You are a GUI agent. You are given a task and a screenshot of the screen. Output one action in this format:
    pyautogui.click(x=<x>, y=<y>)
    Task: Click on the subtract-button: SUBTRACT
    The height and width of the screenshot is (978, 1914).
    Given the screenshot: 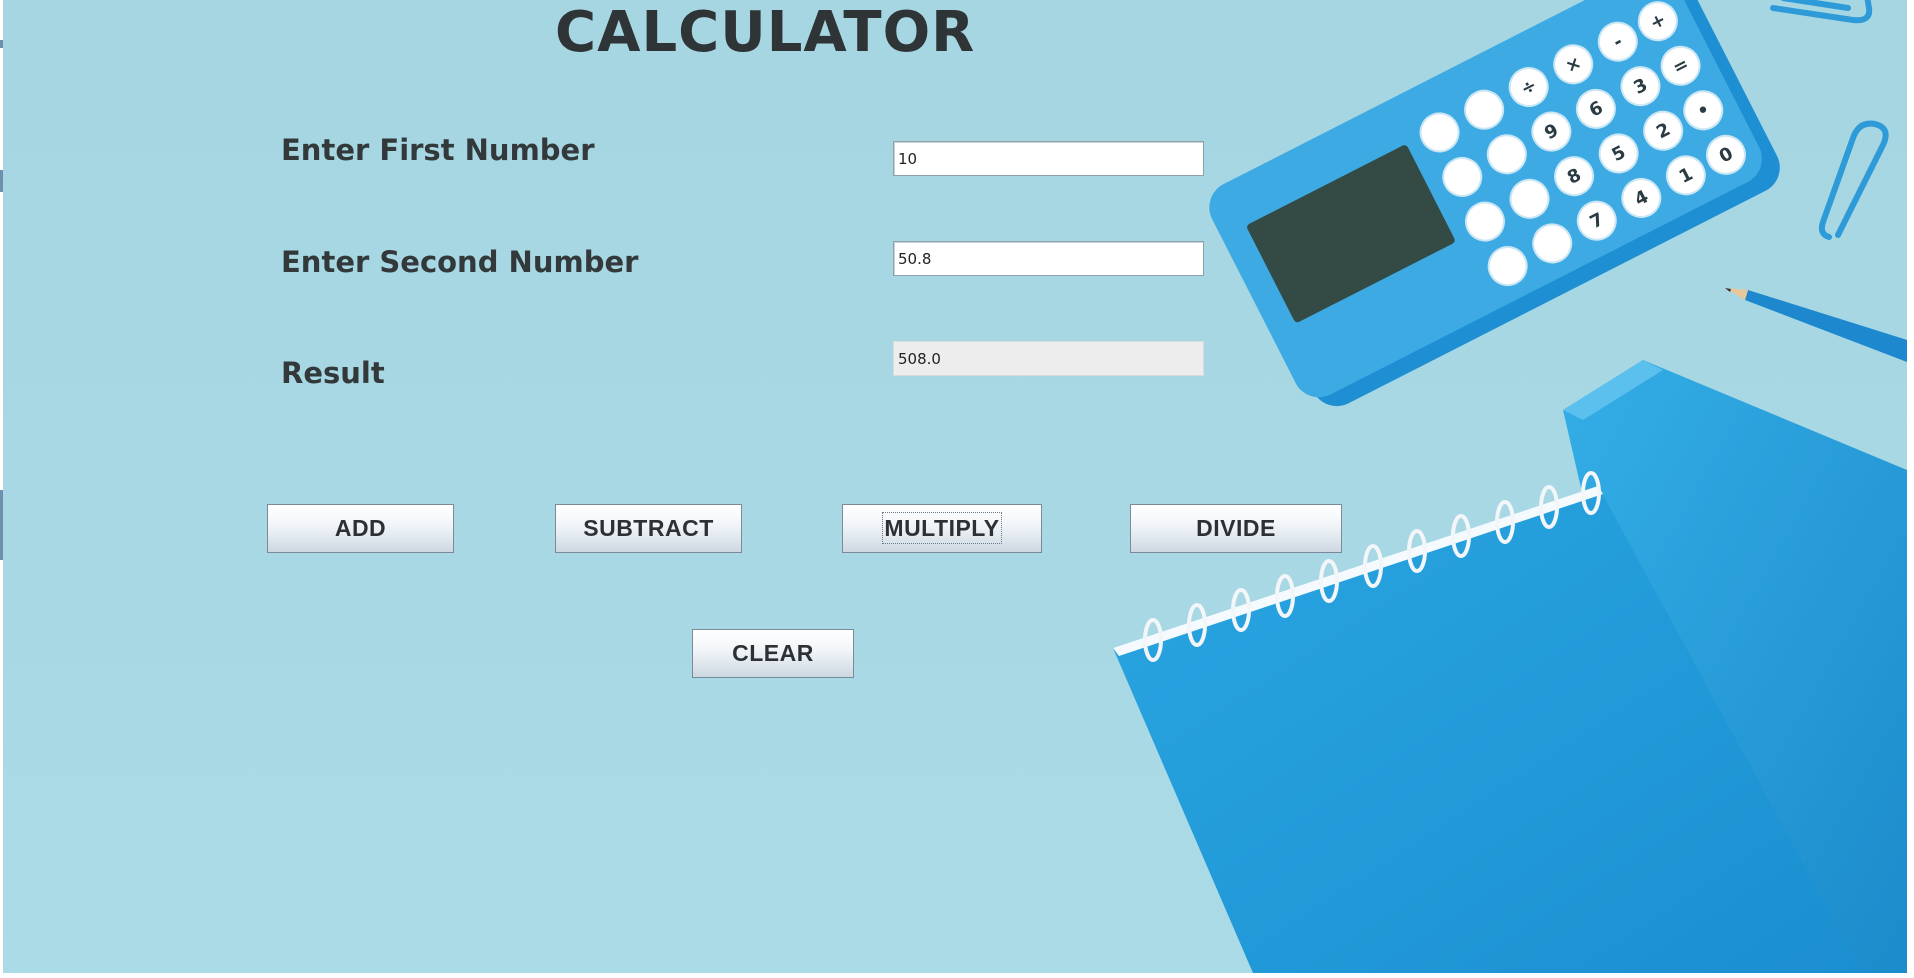 What is the action you would take?
    pyautogui.click(x=648, y=528)
    